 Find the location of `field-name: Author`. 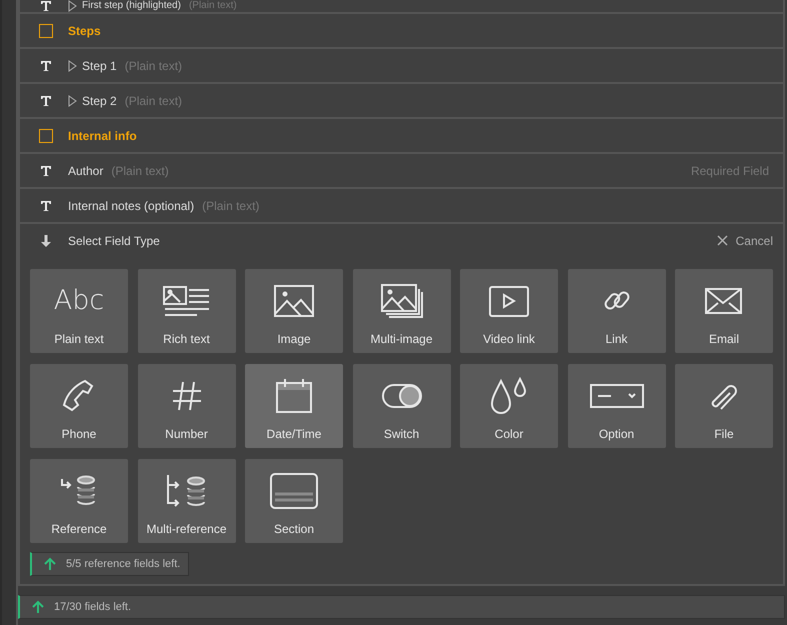

field-name: Author is located at coordinates (86, 171).